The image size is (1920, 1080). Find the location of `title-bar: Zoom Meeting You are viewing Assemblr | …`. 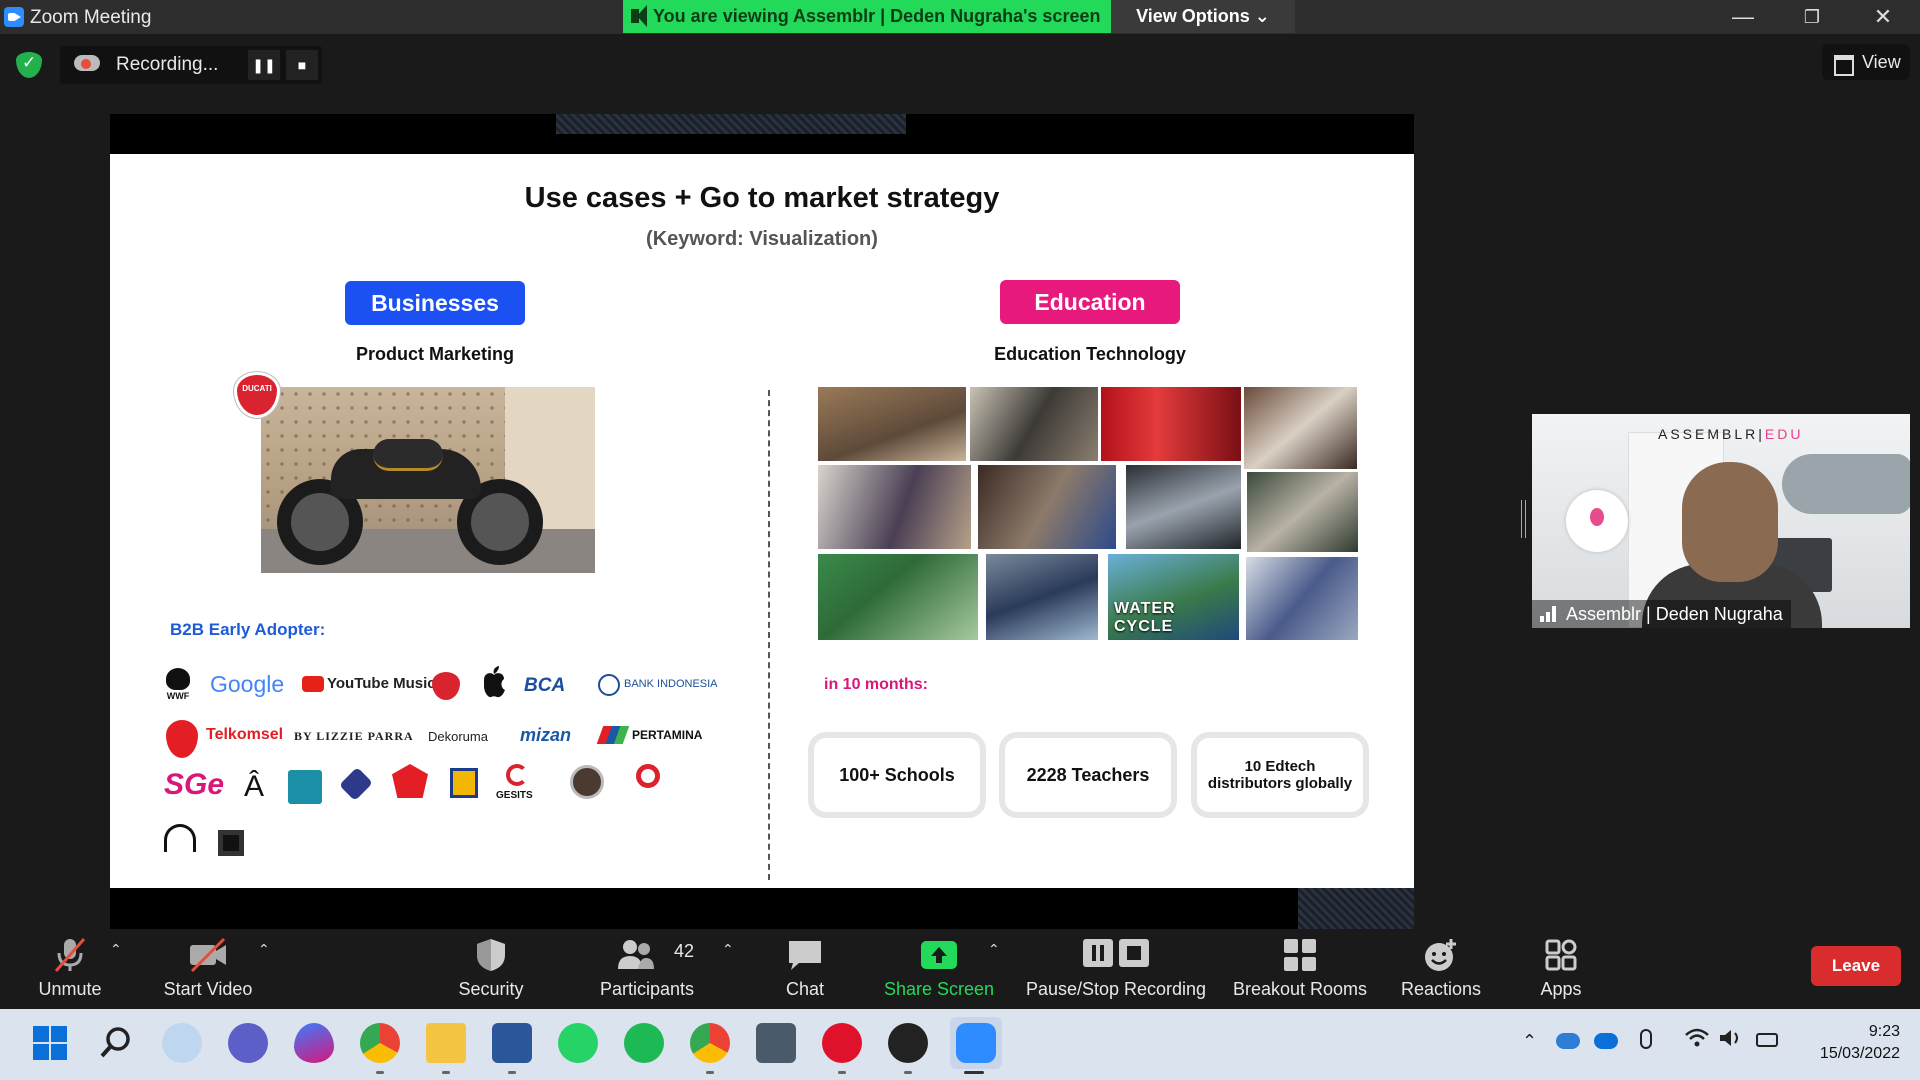

title-bar: Zoom Meeting You are viewing Assemblr | … is located at coordinates (960, 17).